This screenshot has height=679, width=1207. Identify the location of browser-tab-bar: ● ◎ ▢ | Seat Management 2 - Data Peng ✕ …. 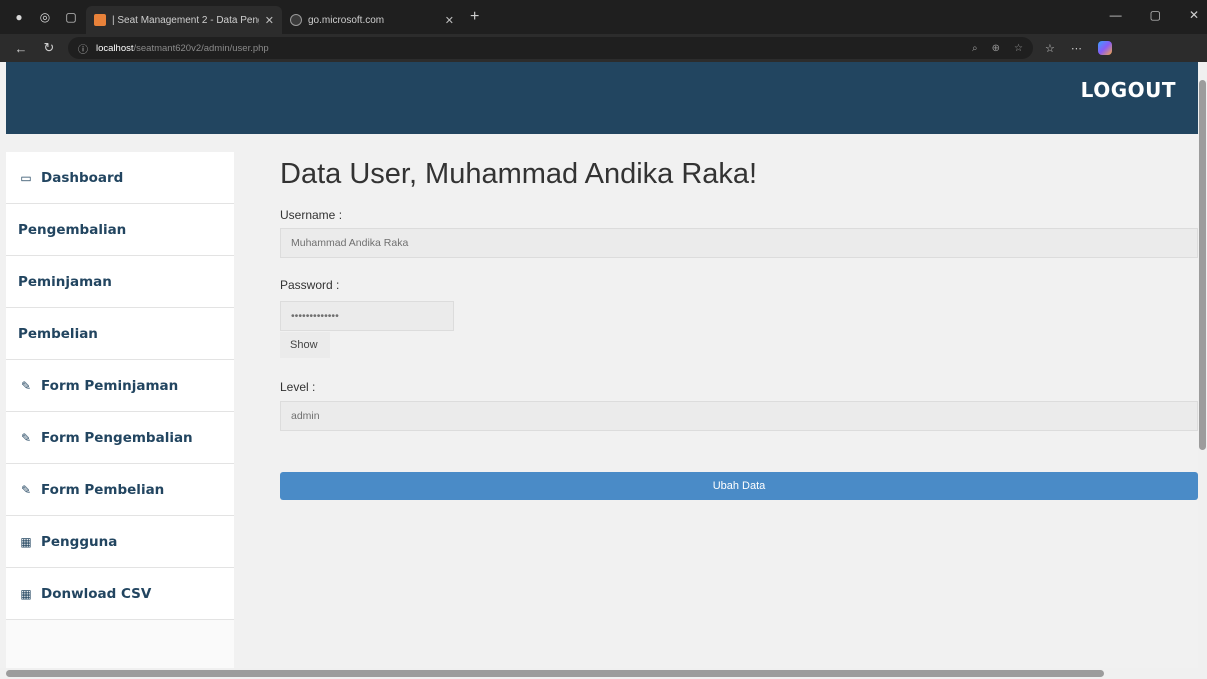
(603, 17).